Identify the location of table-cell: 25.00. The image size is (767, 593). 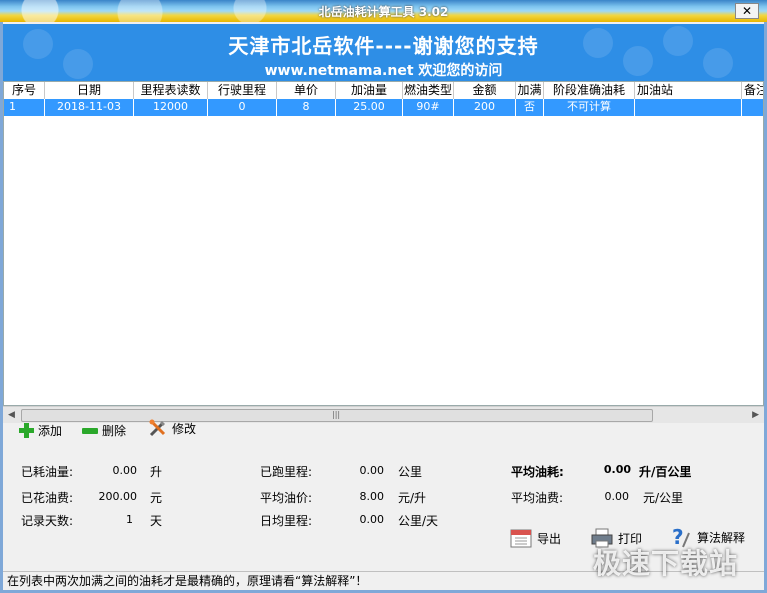
(369, 107).